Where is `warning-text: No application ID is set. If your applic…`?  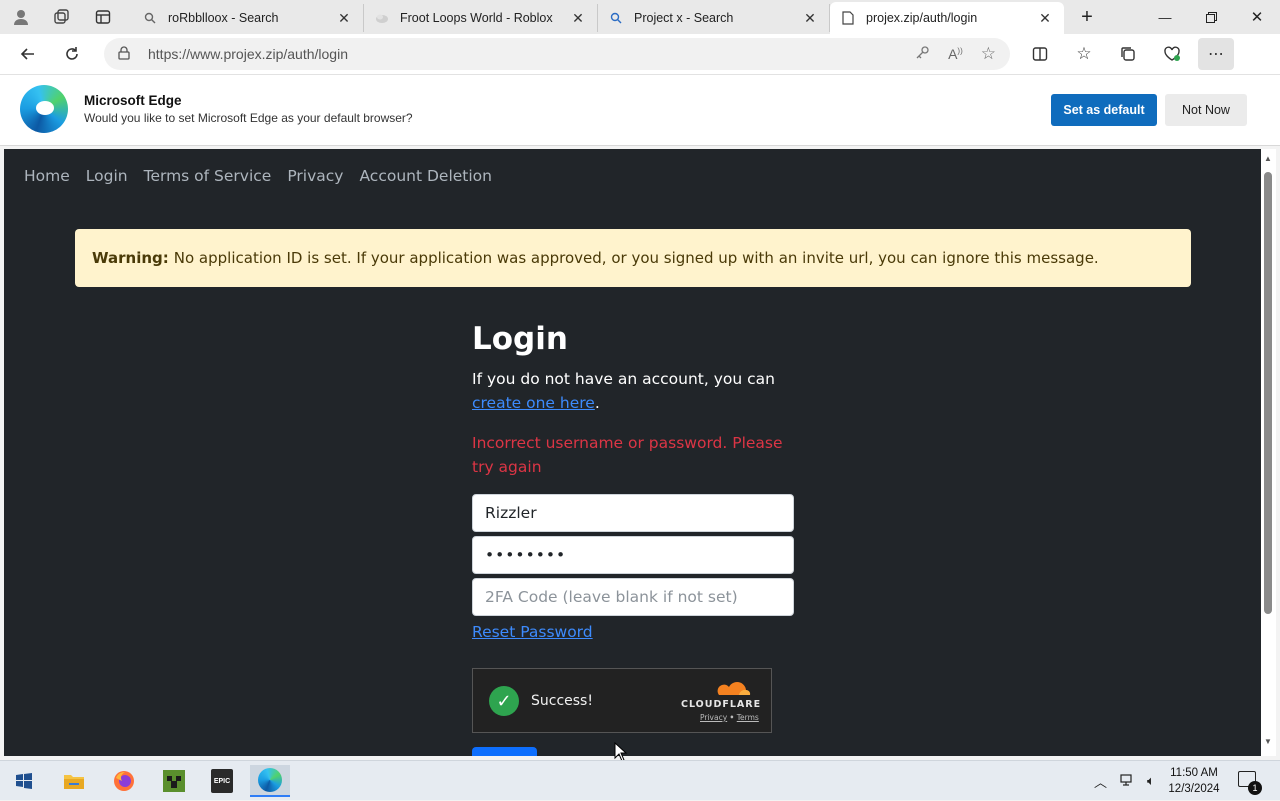
warning-text: No application ID is set. If your applic… is located at coordinates (636, 258).